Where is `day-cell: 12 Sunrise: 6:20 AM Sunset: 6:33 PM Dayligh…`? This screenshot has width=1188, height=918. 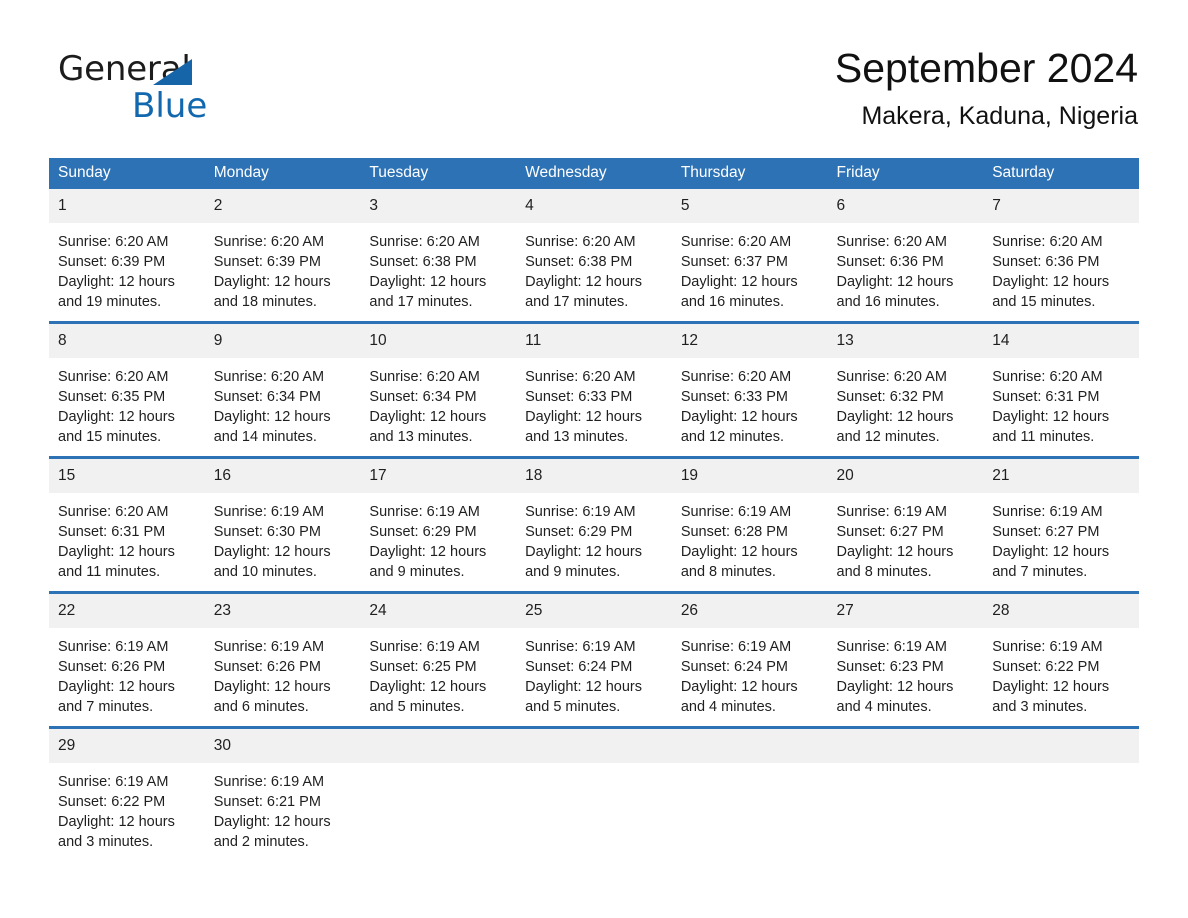 day-cell: 12 Sunrise: 6:20 AM Sunset: 6:33 PM Dayligh… is located at coordinates (749, 388).